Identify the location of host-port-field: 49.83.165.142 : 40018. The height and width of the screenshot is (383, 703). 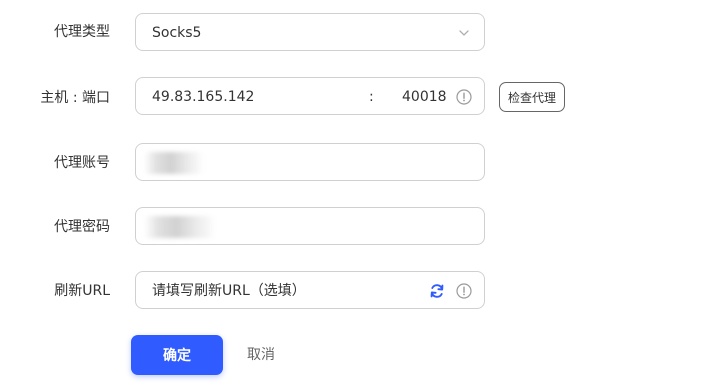
(310, 96).